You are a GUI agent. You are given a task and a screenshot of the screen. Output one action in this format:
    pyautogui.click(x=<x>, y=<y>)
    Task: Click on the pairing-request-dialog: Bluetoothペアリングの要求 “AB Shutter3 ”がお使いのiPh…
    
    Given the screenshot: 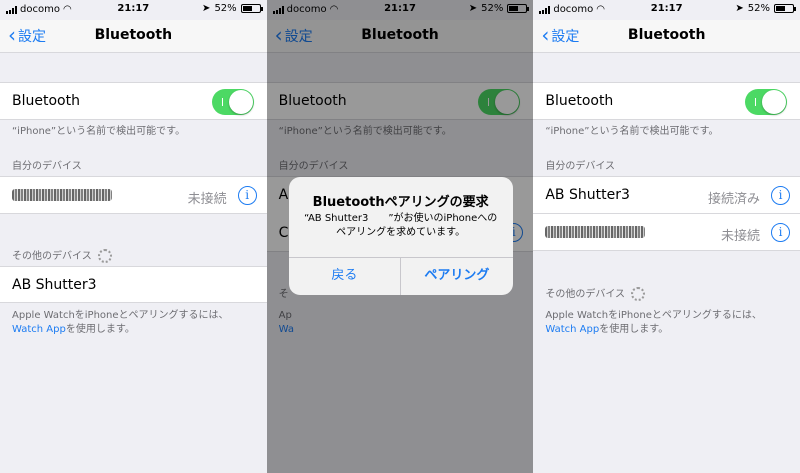 What is the action you would take?
    pyautogui.click(x=400, y=236)
    